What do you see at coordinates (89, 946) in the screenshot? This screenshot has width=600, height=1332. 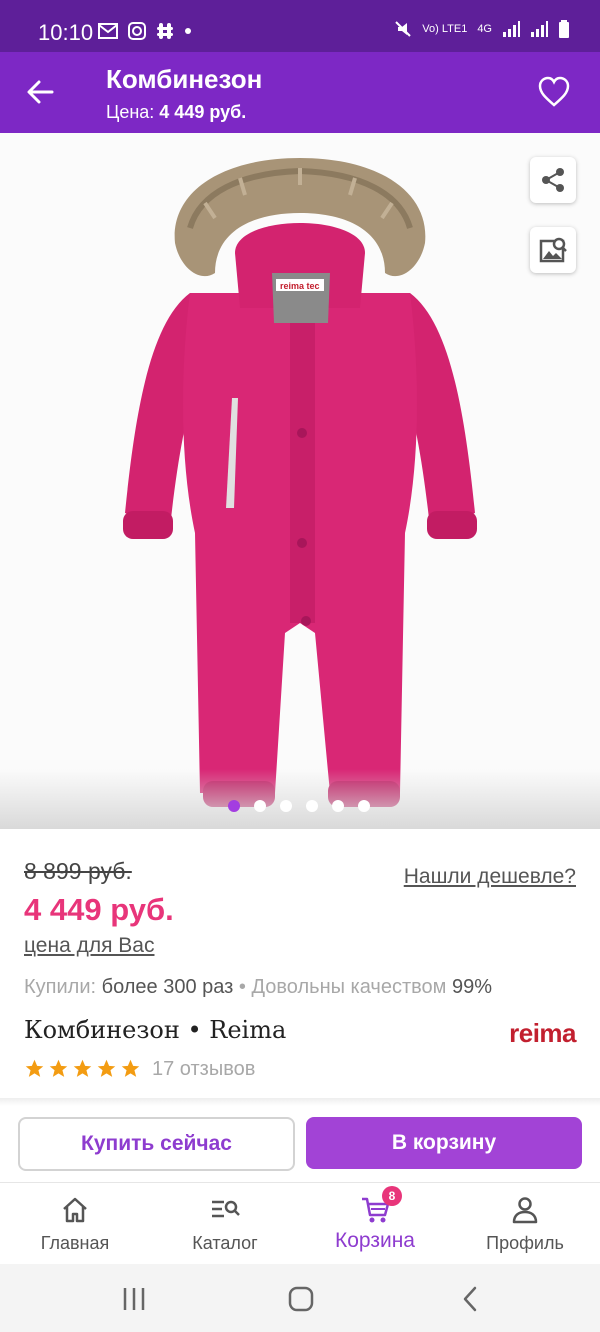 I see `your-price-link: цена для Вас` at bounding box center [89, 946].